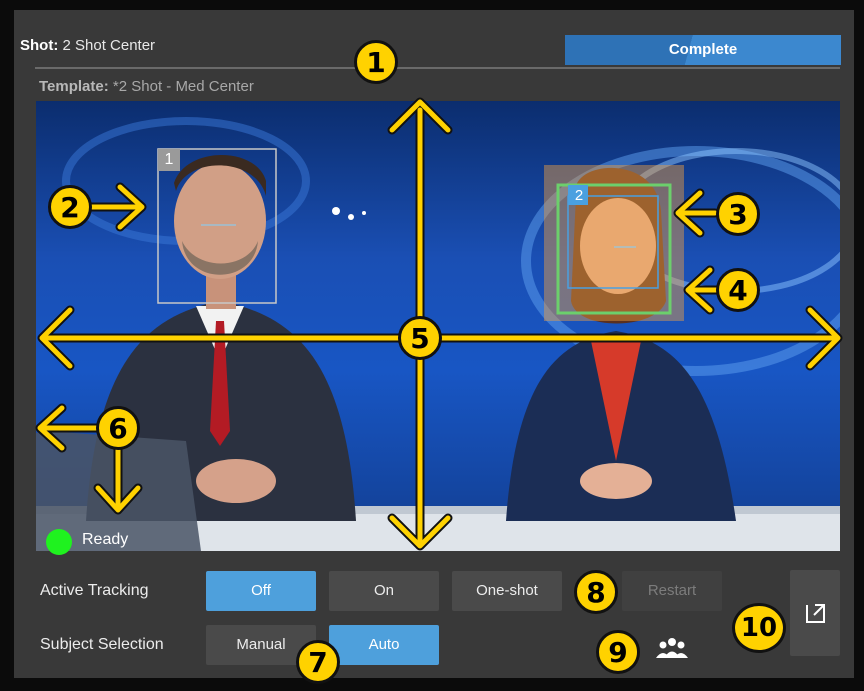 Image resolution: width=864 pixels, height=691 pixels. I want to click on tracking-on-button: On, so click(384, 591).